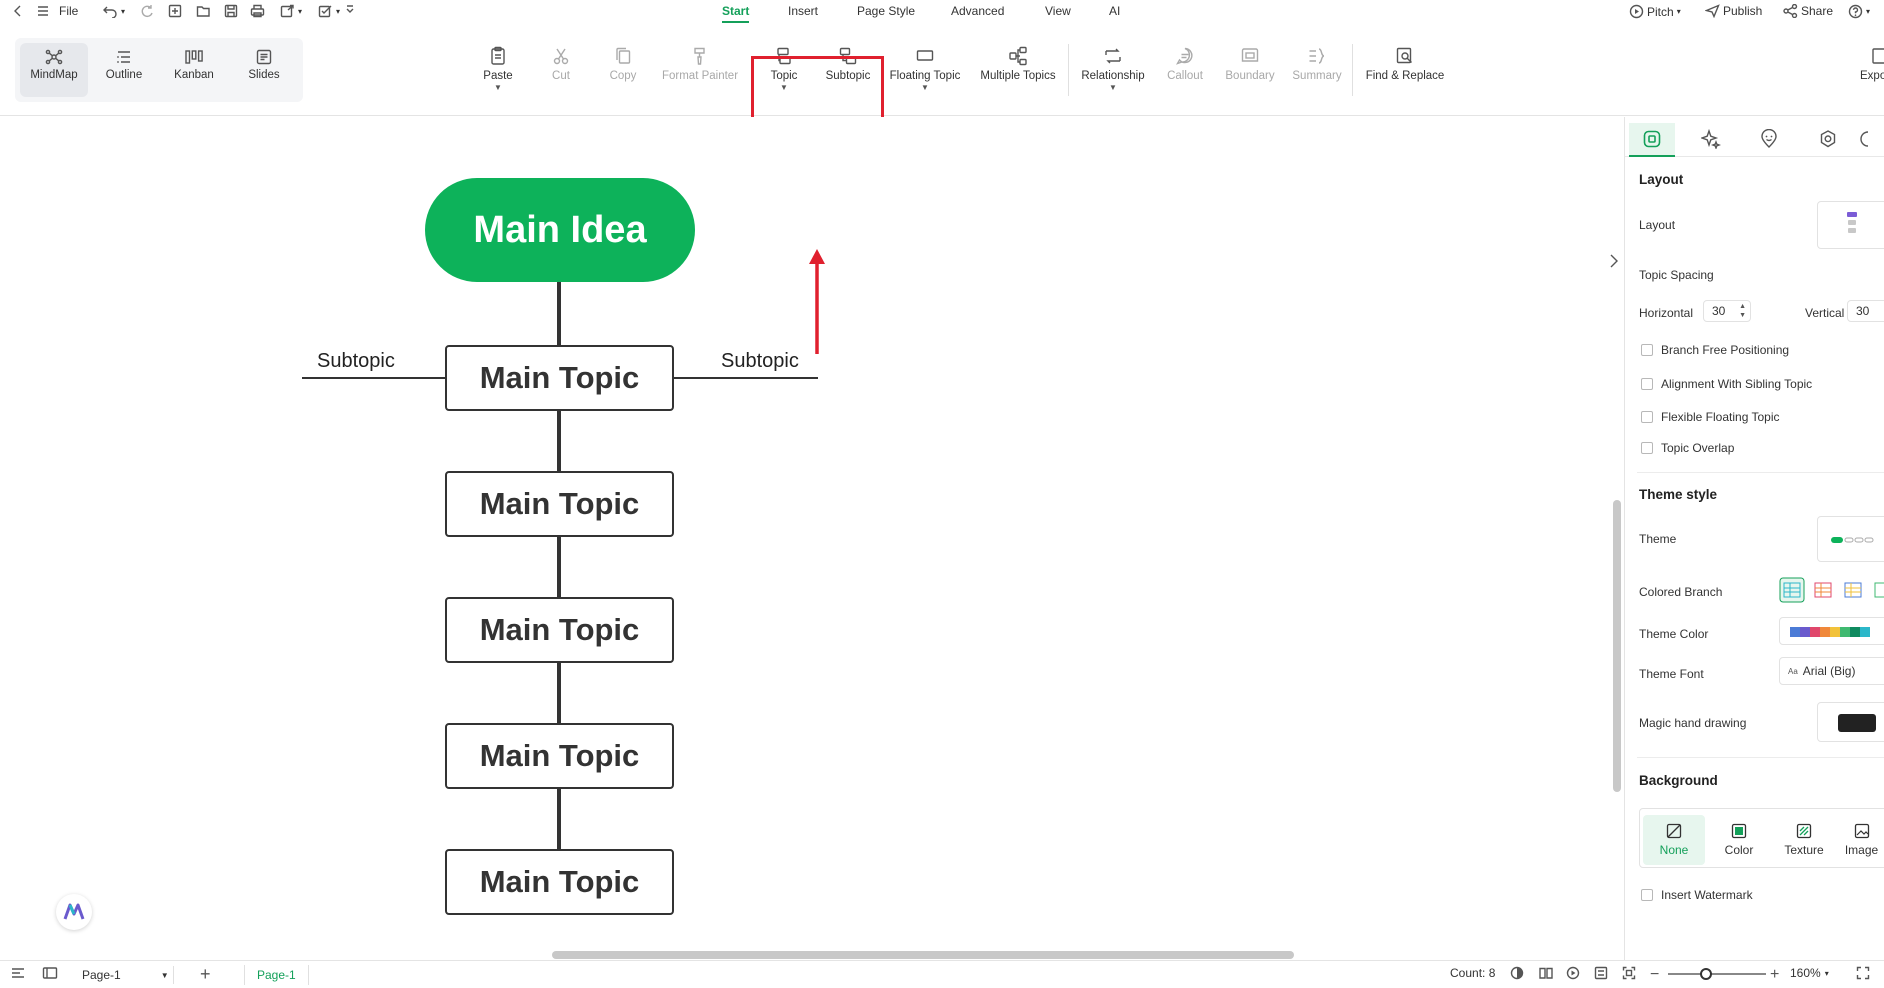  I want to click on horizontal-spacing-label: Horizontal, so click(1666, 313).